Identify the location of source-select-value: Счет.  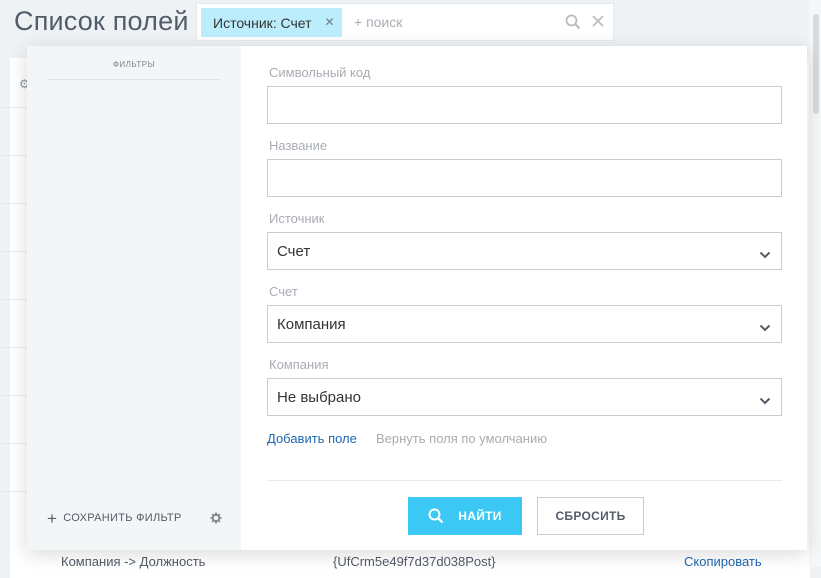
(294, 251).